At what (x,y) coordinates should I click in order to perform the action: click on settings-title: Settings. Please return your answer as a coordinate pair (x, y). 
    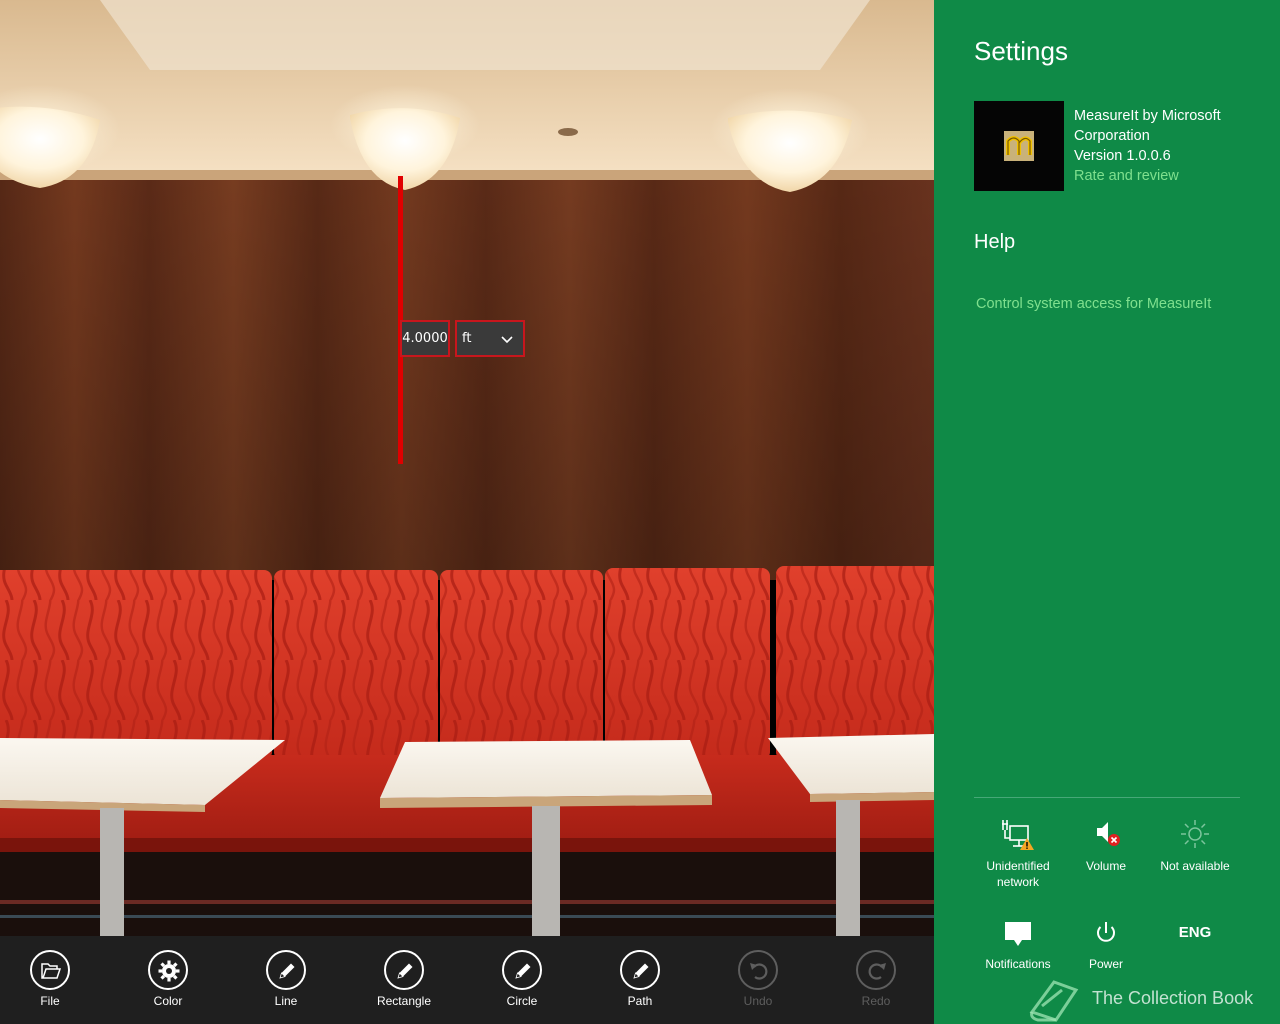
    Looking at the image, I should click on (1021, 51).